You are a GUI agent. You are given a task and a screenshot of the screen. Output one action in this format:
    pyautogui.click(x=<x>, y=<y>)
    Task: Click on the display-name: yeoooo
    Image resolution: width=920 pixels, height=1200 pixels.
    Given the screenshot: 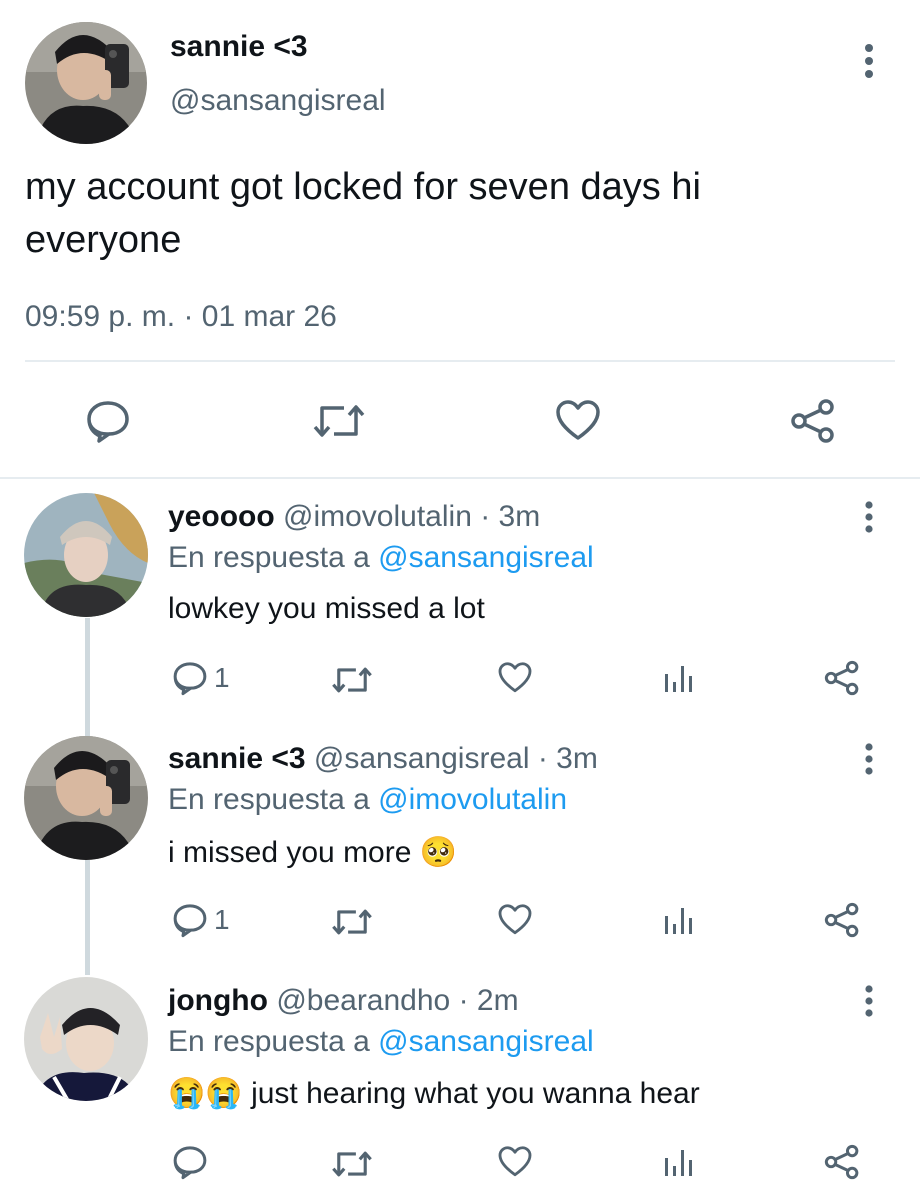 What is the action you would take?
    pyautogui.click(x=221, y=516)
    